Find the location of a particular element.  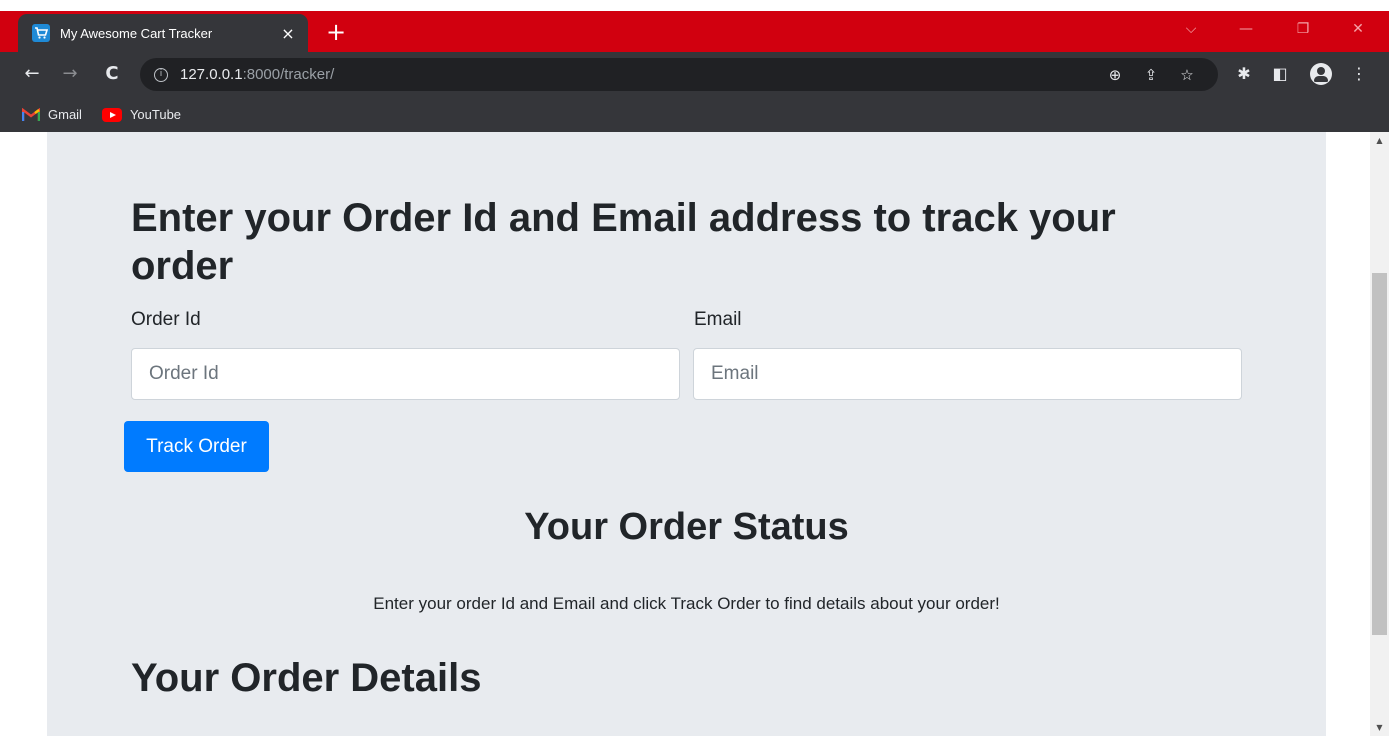

bookmark-youtube: YouTube is located at coordinates (141, 114).